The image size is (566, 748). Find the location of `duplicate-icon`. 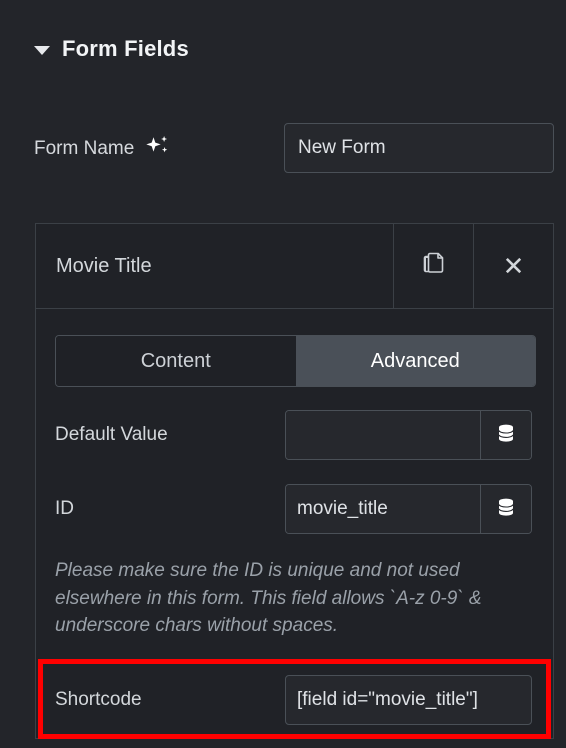

duplicate-icon is located at coordinates (434, 266).